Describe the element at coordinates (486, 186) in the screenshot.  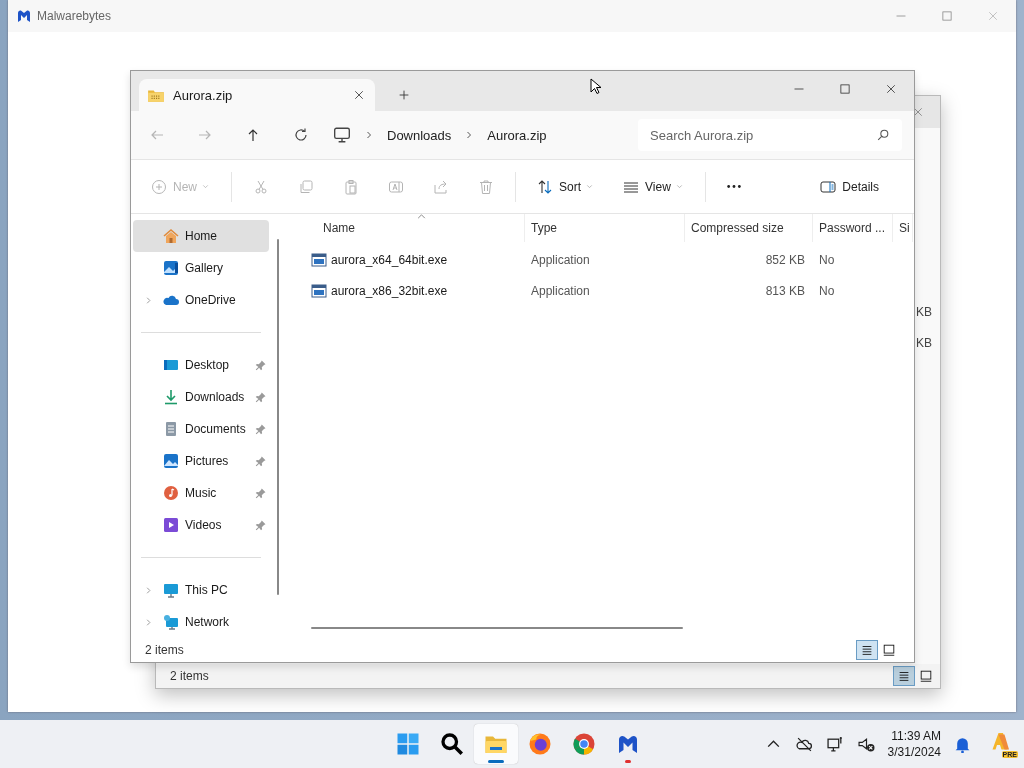
I see `trash-icon` at that location.